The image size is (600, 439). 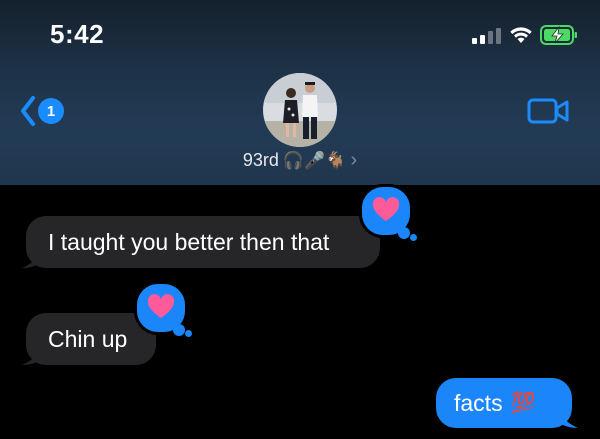 I want to click on unread-count-badge: 1, so click(x=51, y=111).